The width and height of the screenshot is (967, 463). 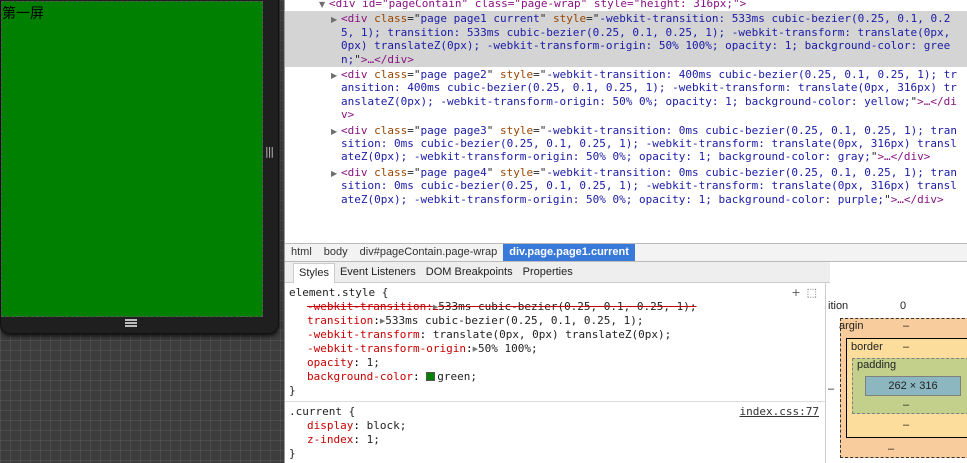 I want to click on property-value: translate(0px, 0px) translateZ(0px);, so click(x=552, y=334).